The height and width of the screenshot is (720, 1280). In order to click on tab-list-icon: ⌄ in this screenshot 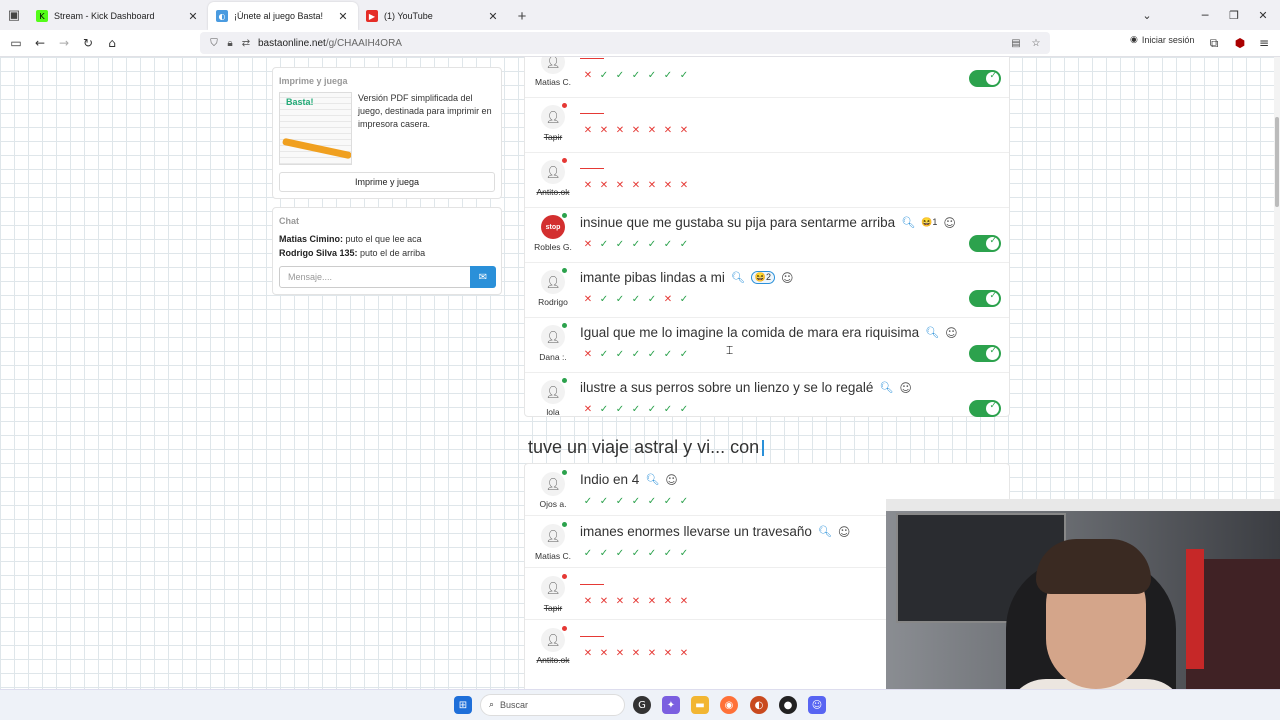, I will do `click(1147, 15)`.